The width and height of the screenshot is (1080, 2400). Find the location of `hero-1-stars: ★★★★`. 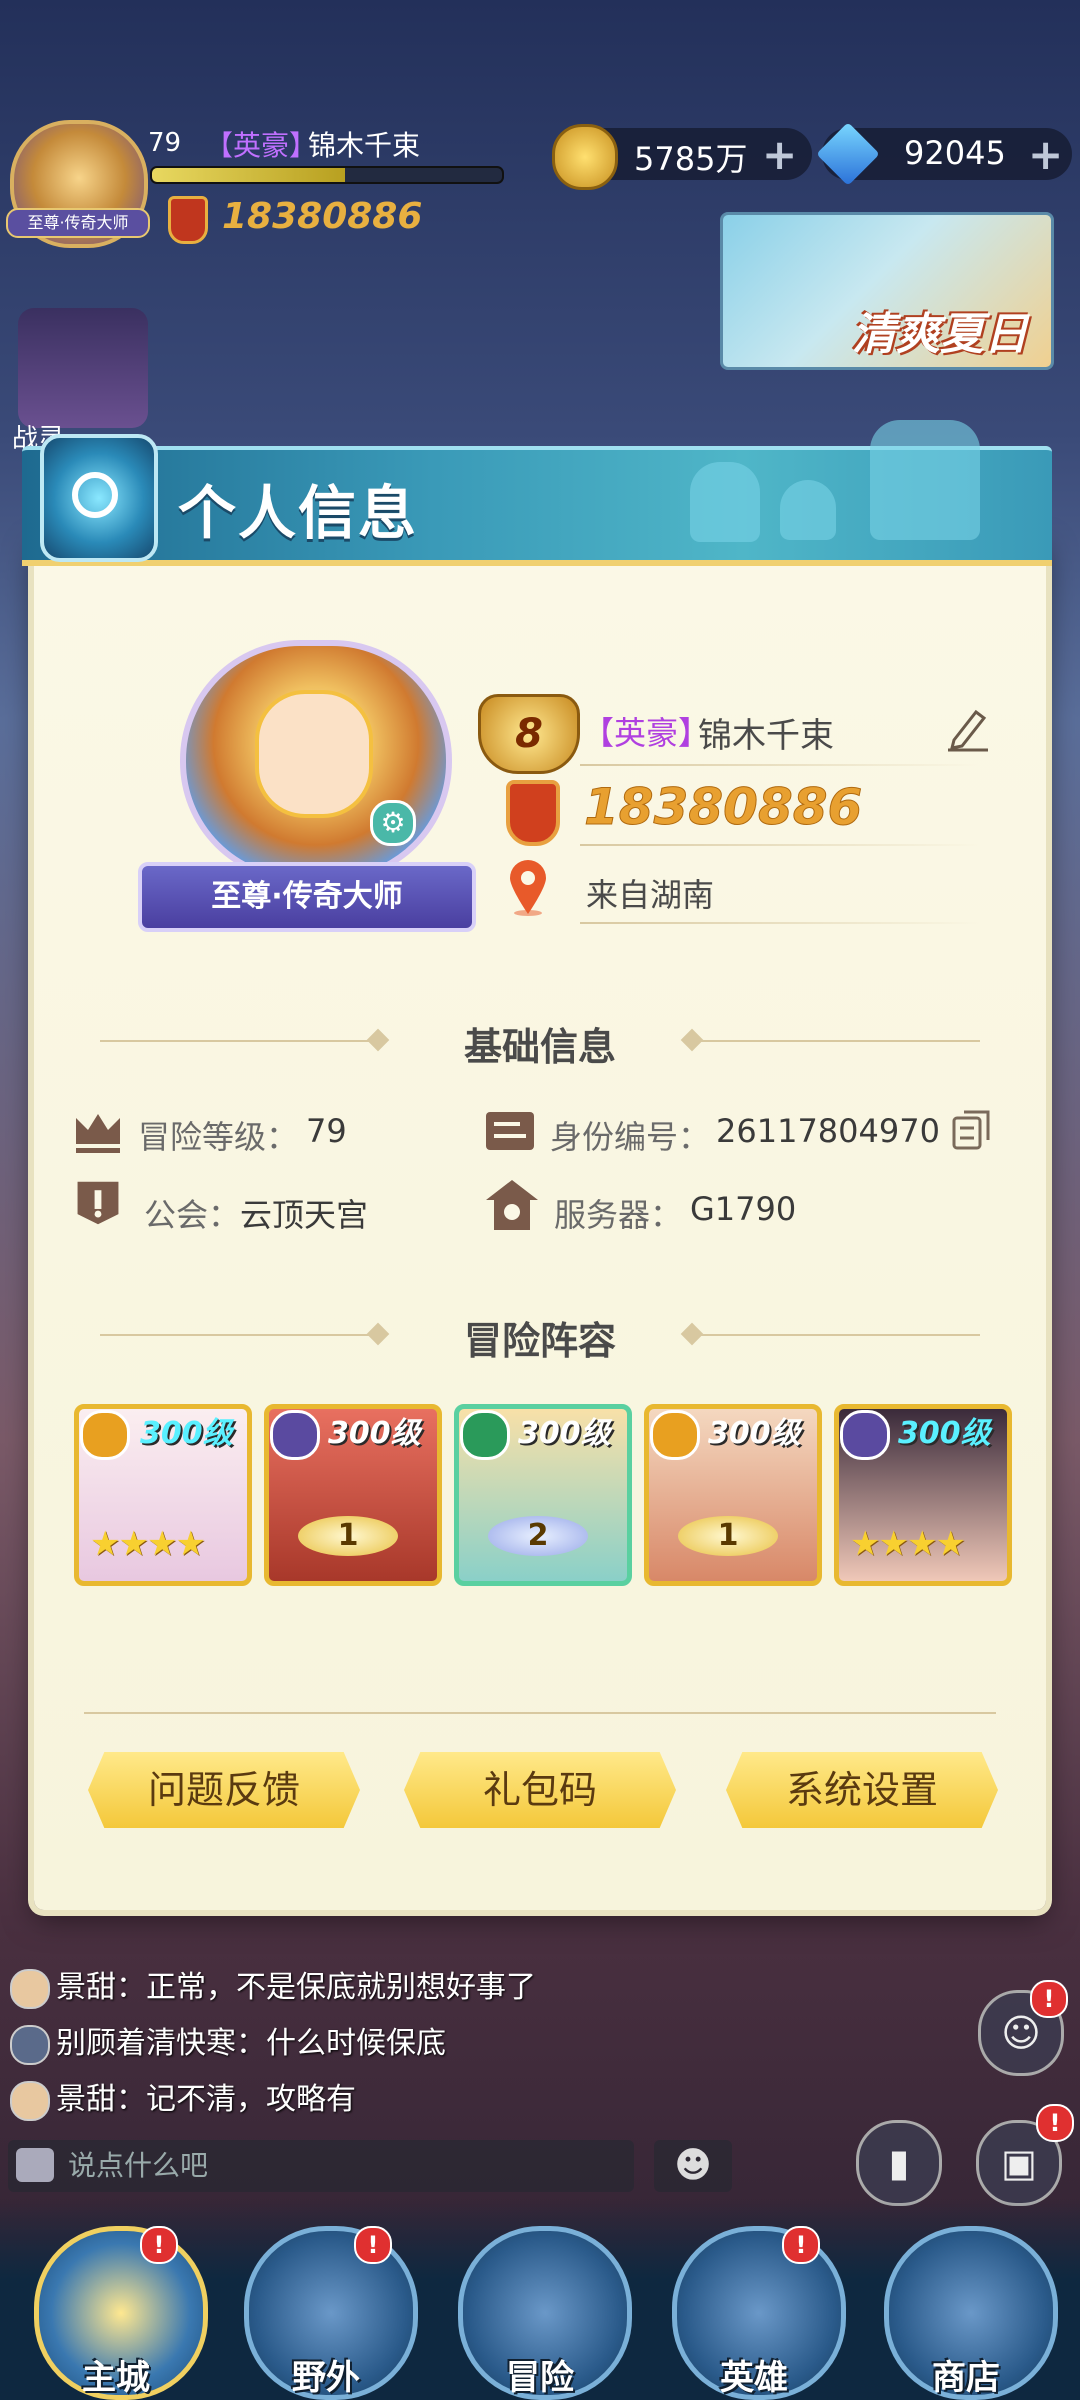

hero-1-stars: ★★★★ is located at coordinates (148, 1544).